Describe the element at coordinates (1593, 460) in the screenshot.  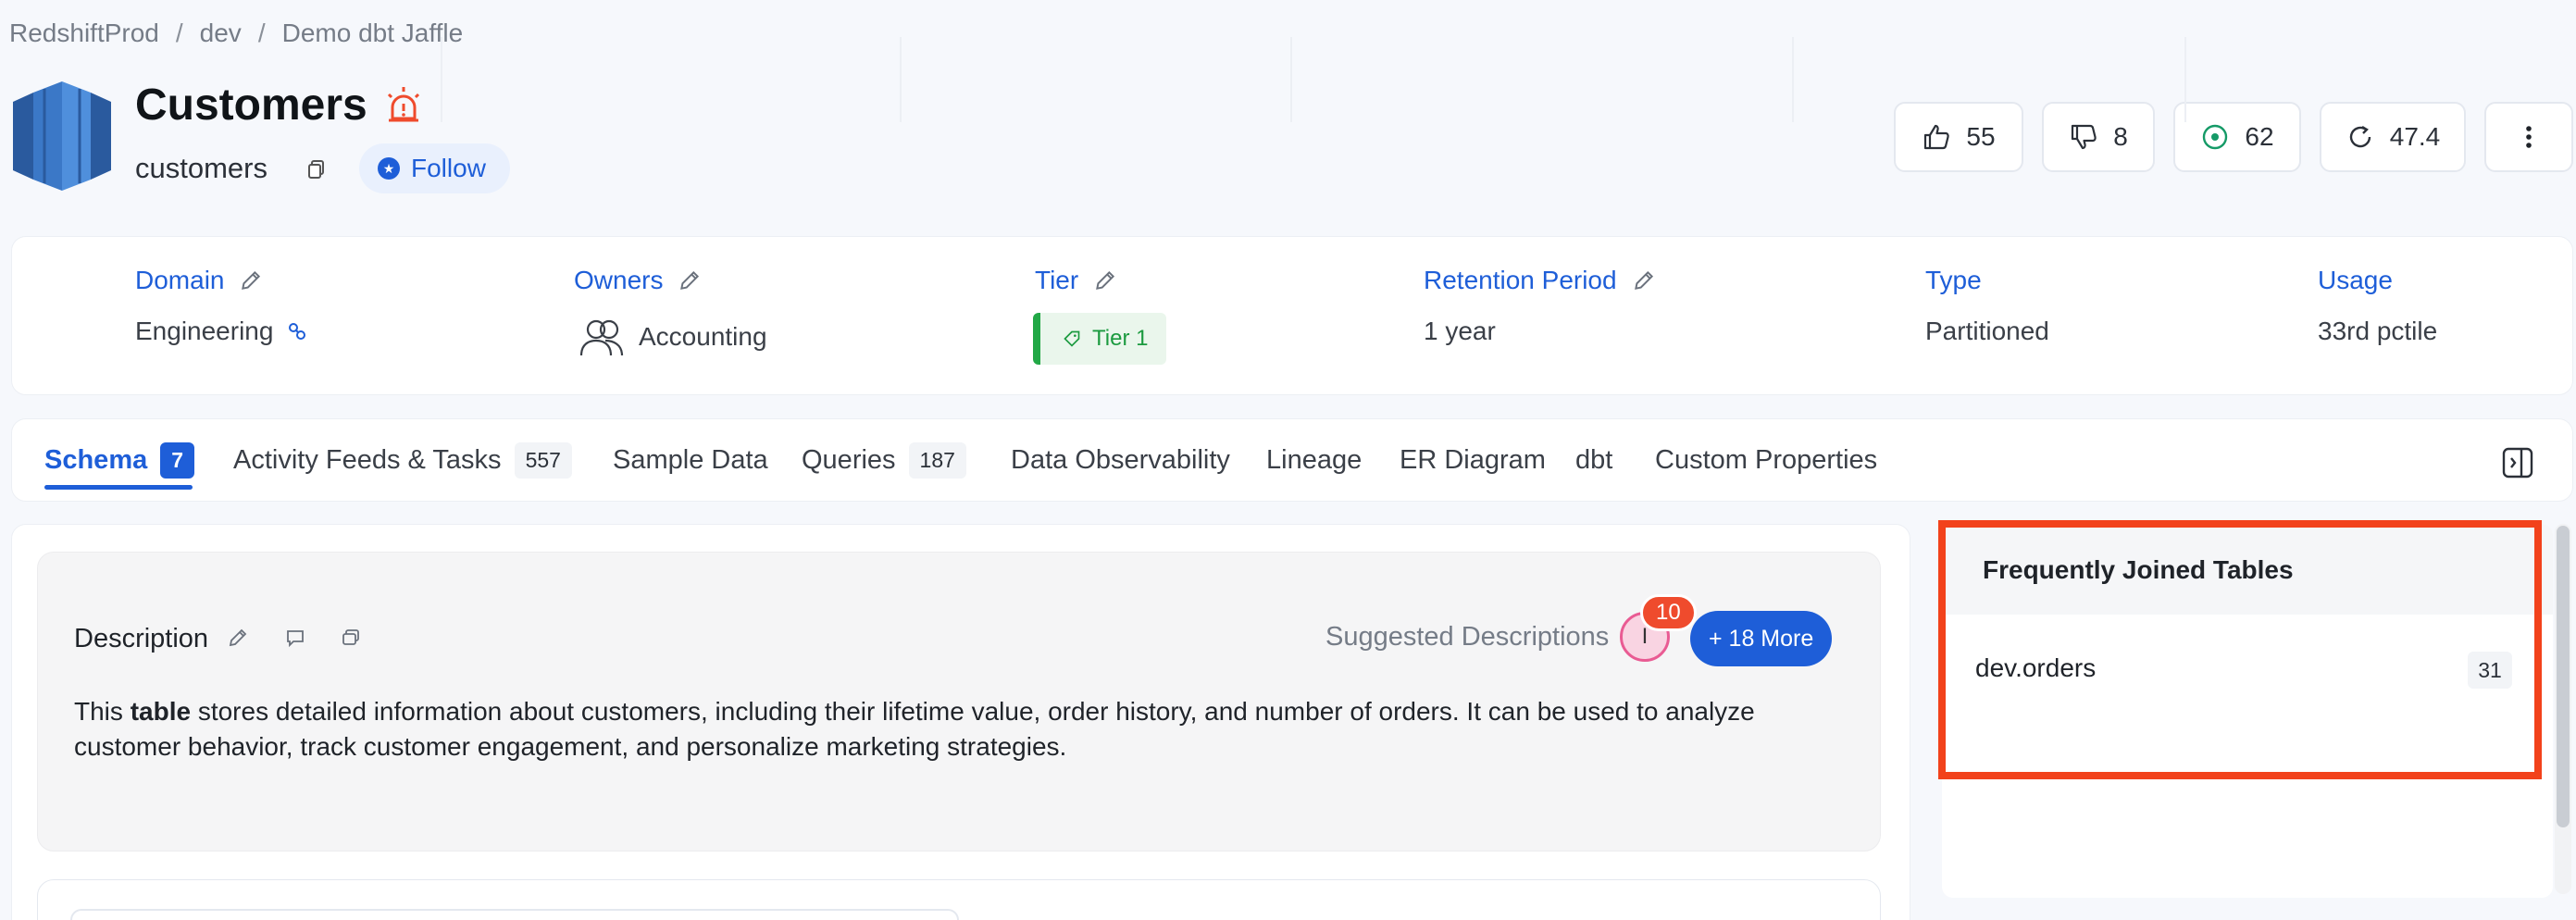
I see `tab-dbt: dbt` at that location.